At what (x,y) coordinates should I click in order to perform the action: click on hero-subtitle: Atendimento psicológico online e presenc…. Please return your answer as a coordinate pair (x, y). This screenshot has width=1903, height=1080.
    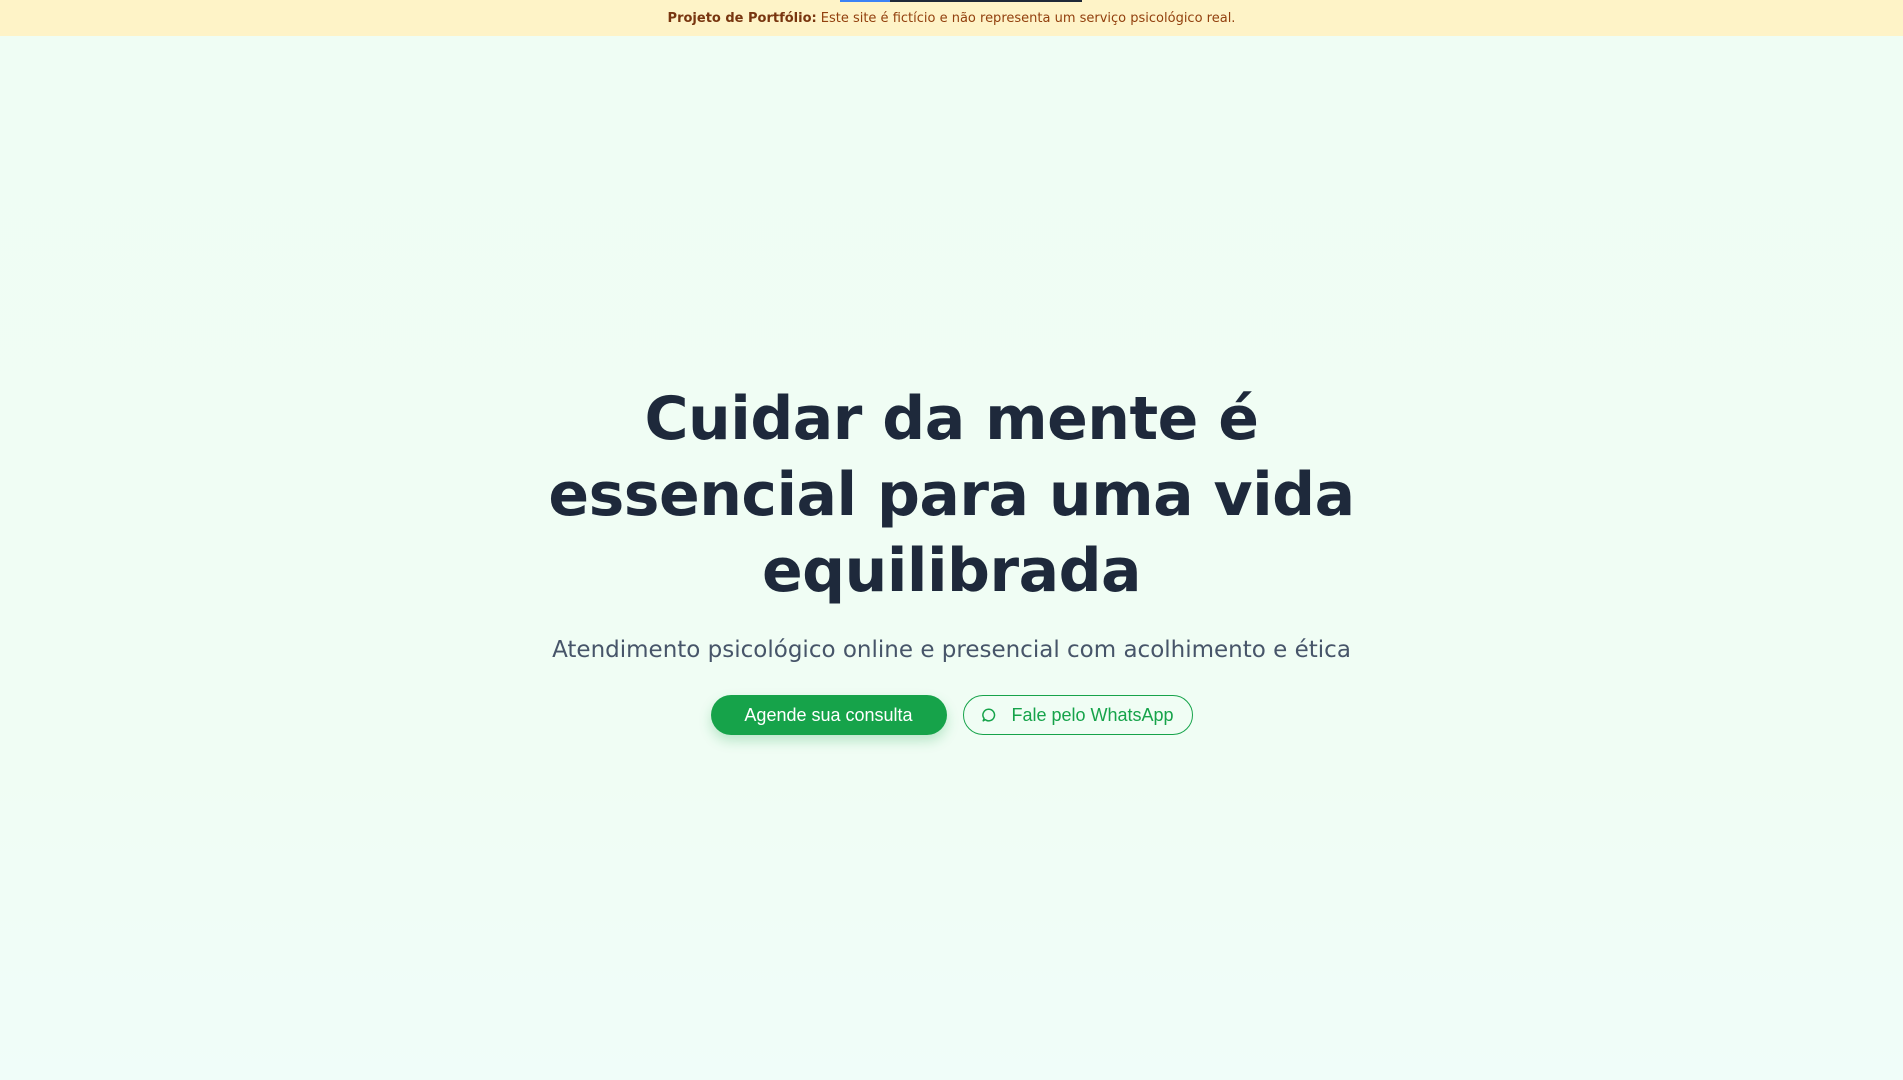
    Looking at the image, I should click on (951, 650).